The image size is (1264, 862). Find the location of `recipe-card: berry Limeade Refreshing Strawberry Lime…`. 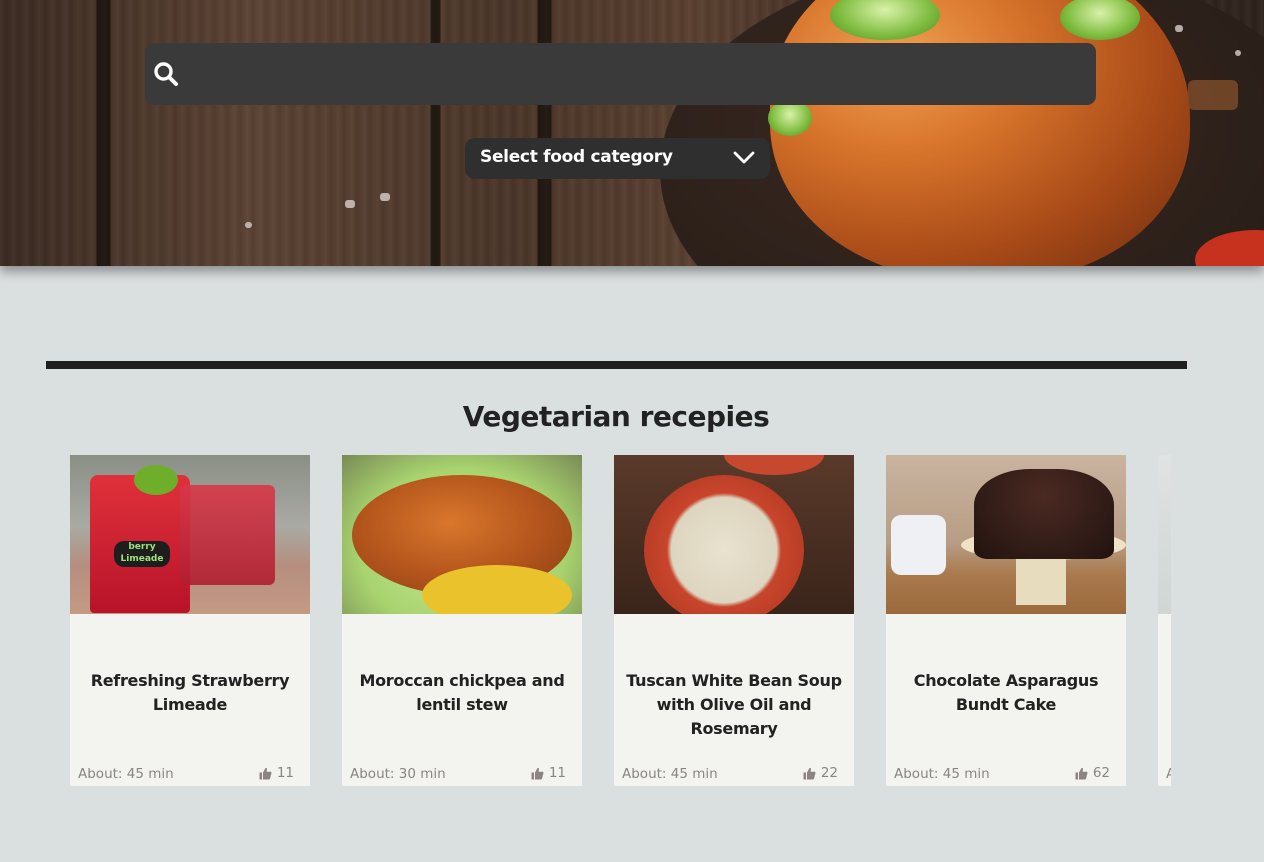

recipe-card: berry Limeade Refreshing Strawberry Lime… is located at coordinates (190, 620).